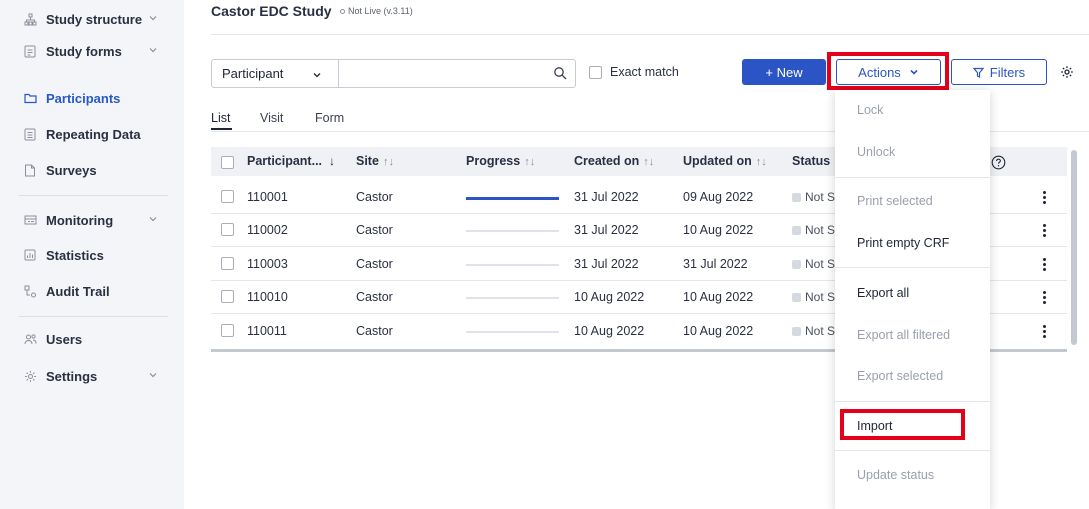 The height and width of the screenshot is (509, 1089). Describe the element at coordinates (220, 118) in the screenshot. I see `tab-list: List` at that location.